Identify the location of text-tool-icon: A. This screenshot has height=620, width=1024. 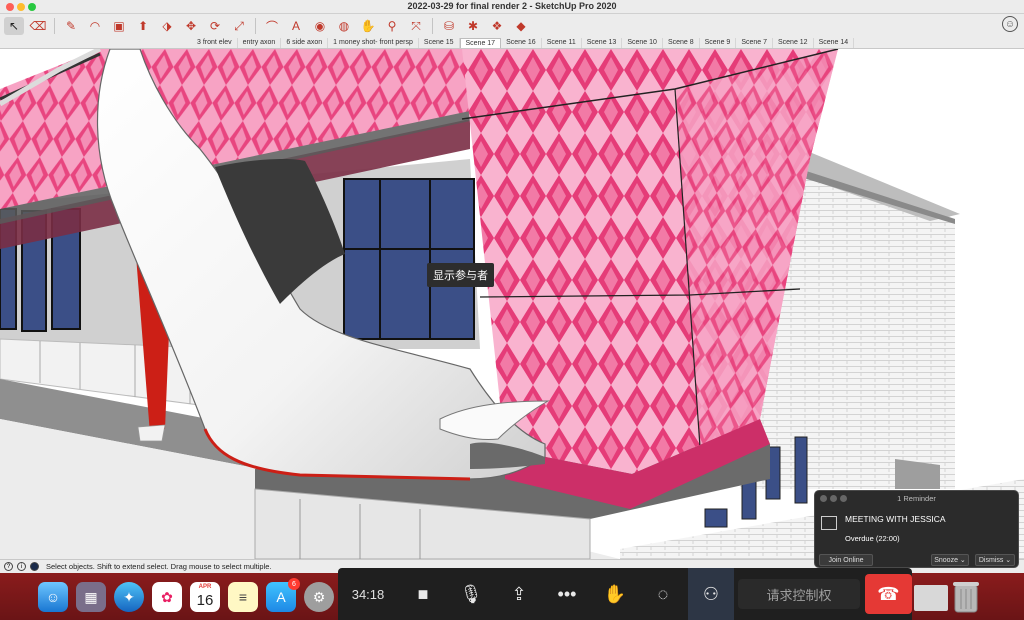
(296, 26).